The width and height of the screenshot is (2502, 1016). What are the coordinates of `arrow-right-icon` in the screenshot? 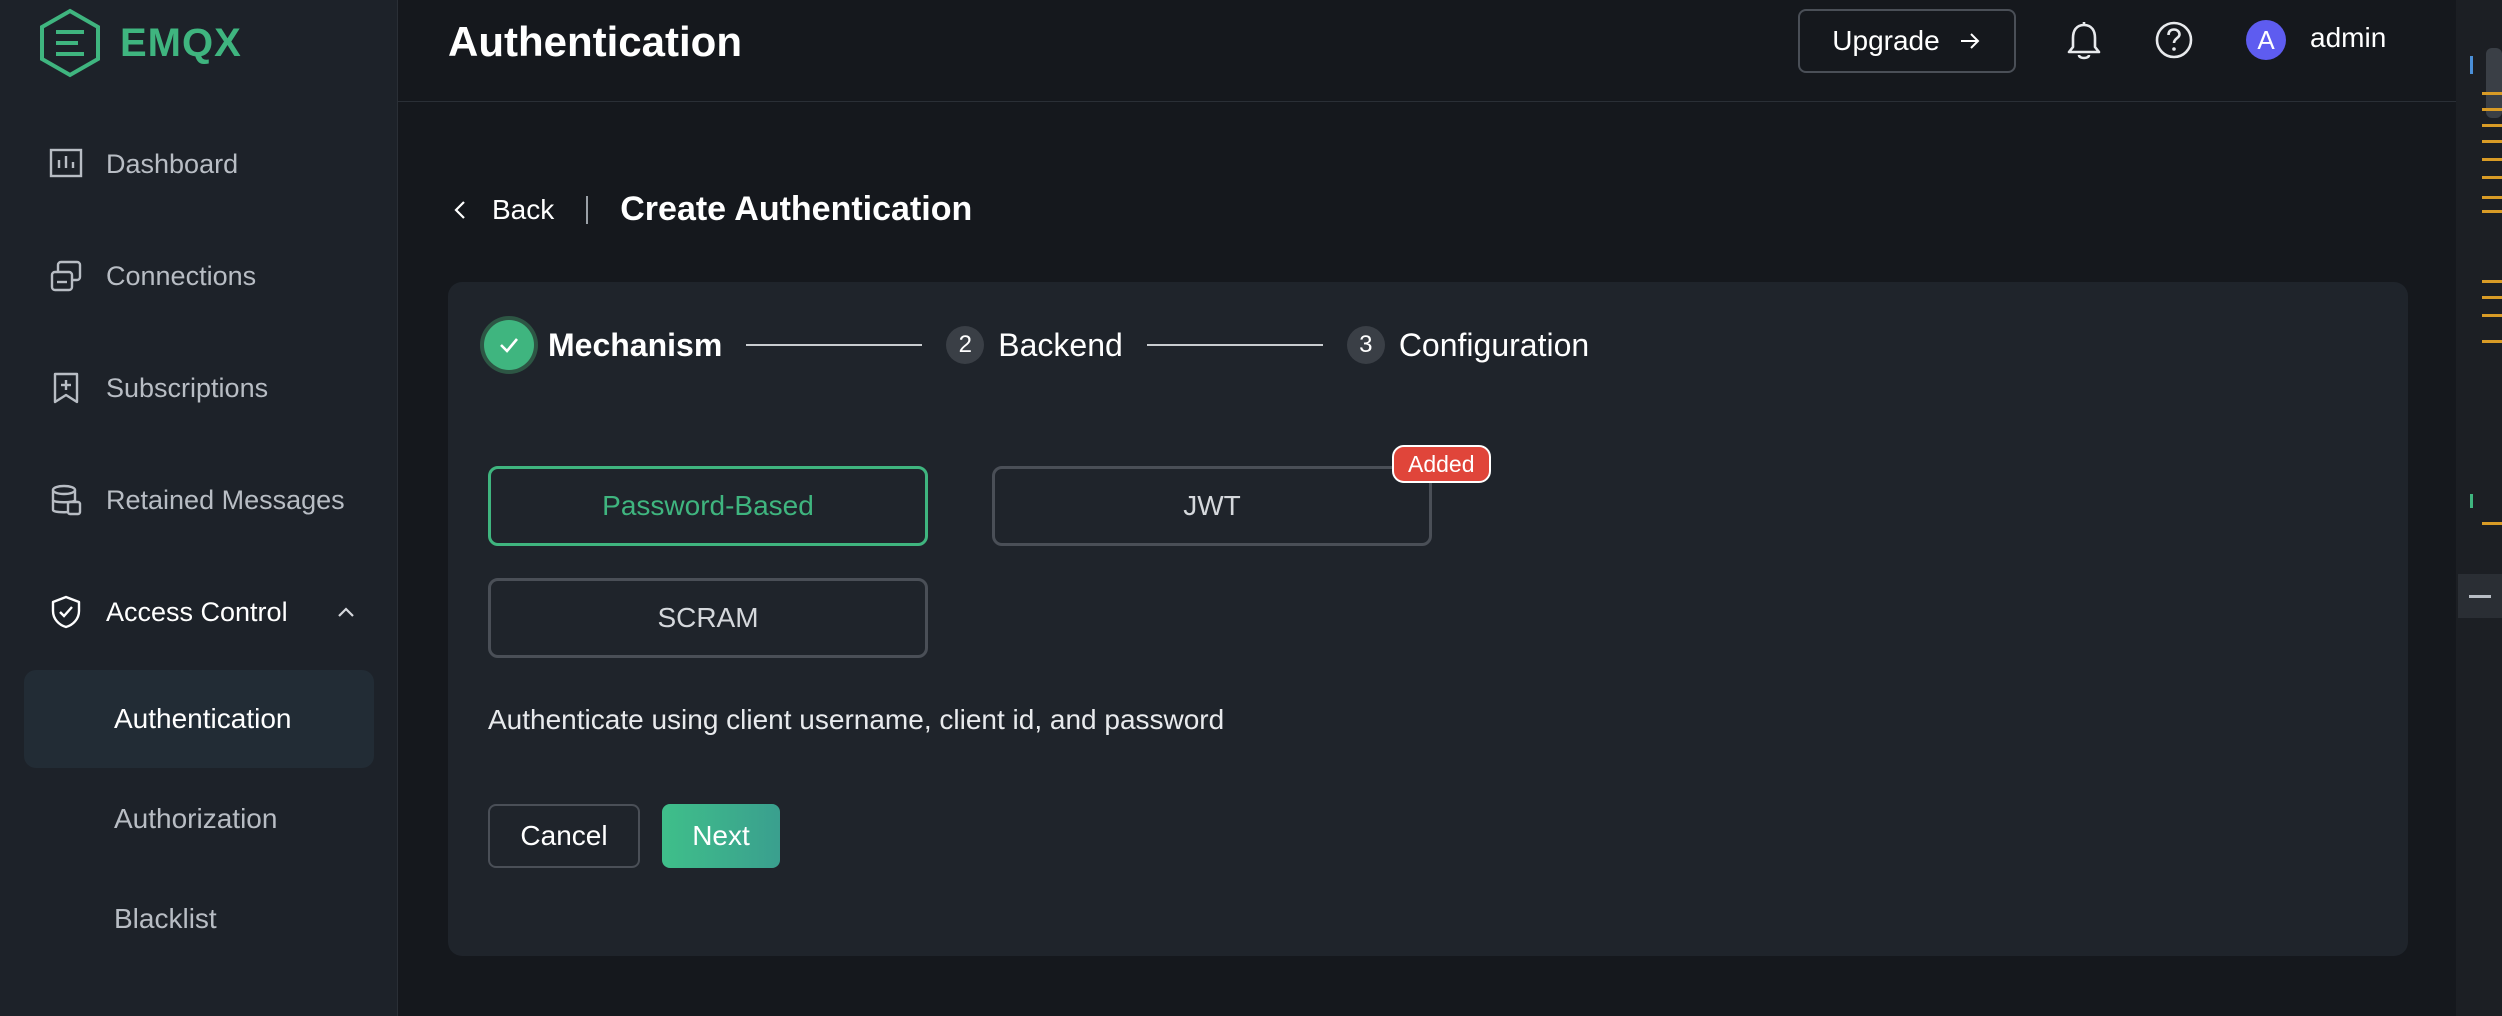 It's located at (1970, 41).